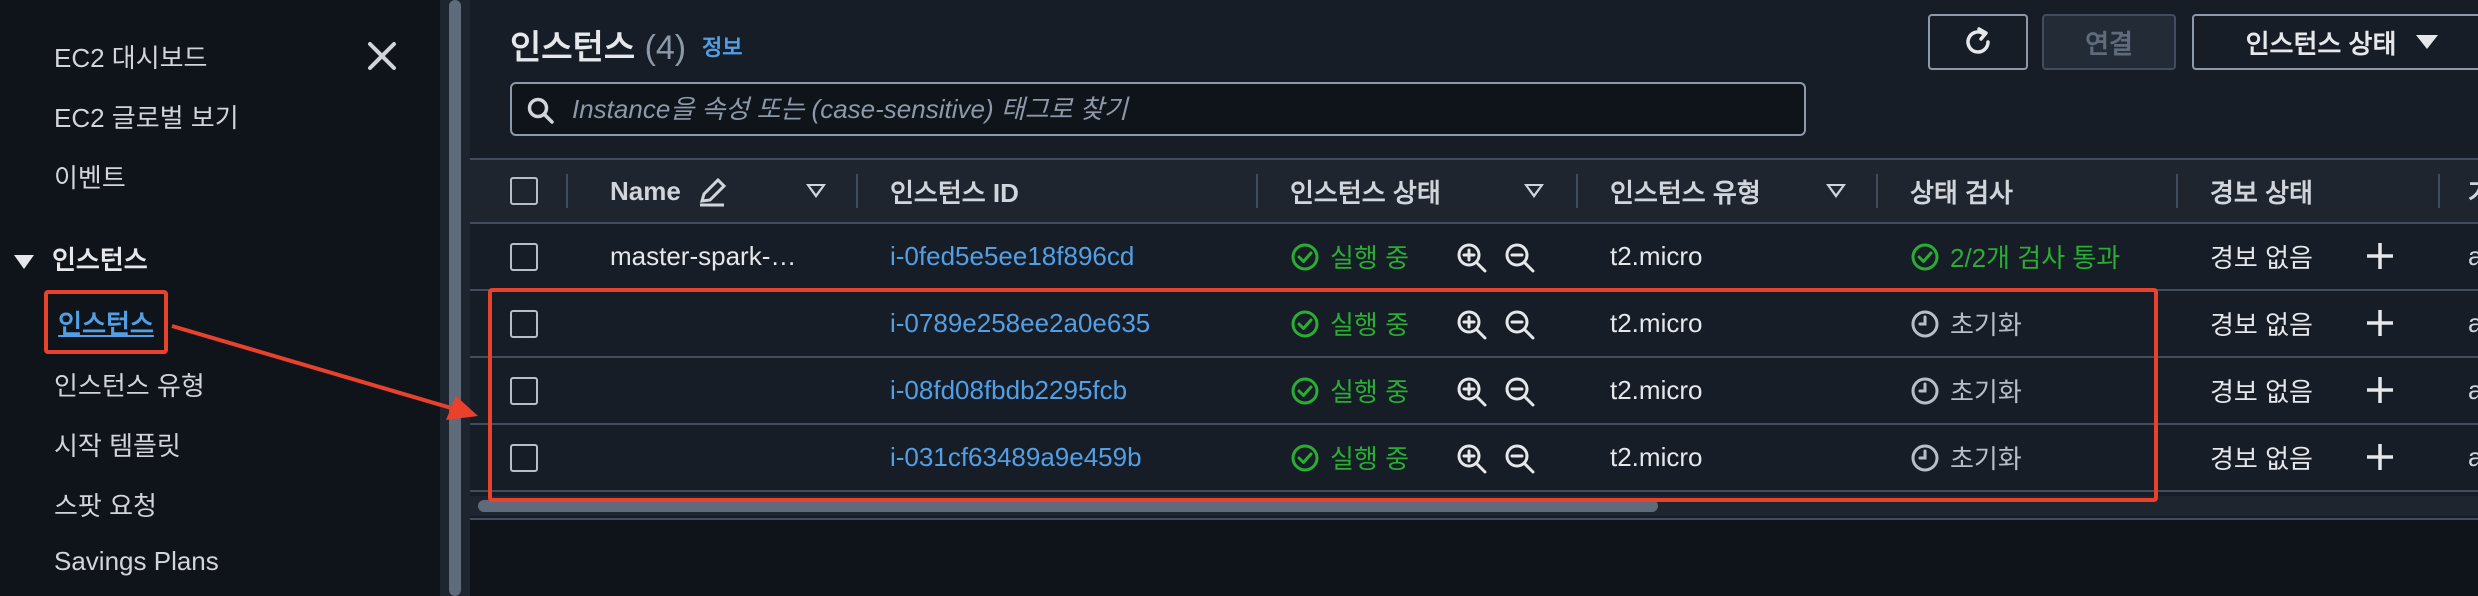 The height and width of the screenshot is (596, 2478). Describe the element at coordinates (382, 56) in the screenshot. I see `close-icon` at that location.